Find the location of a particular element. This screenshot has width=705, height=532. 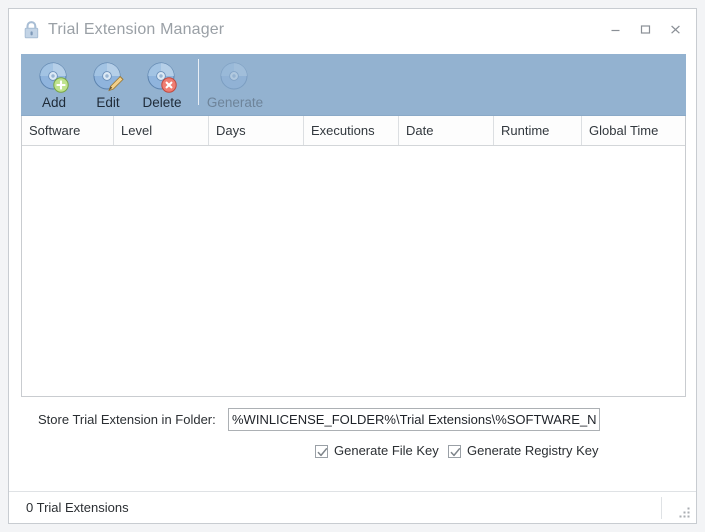

column-header-runtime-label: Runtime is located at coordinates (525, 130).